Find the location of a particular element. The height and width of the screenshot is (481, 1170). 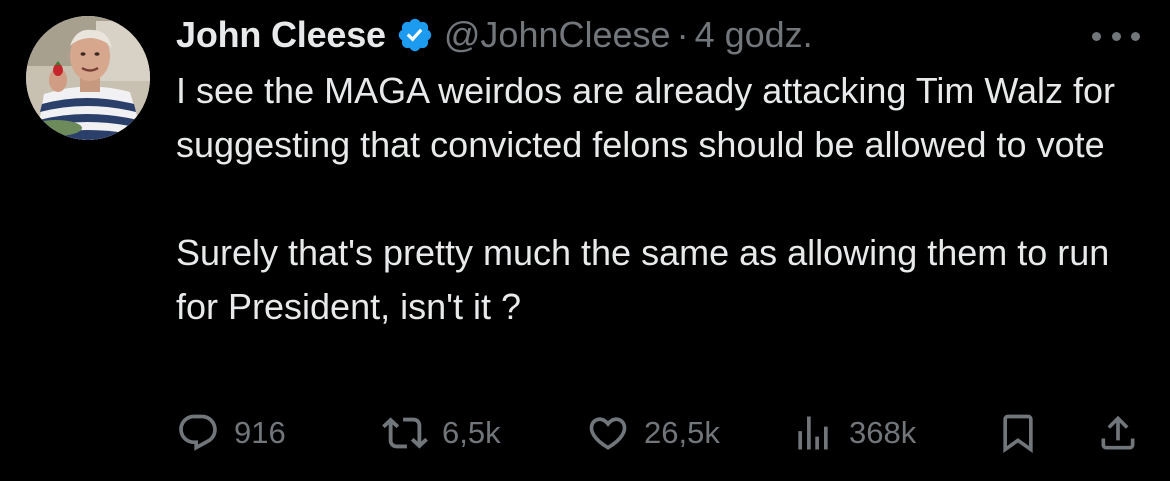

views-count: 368k is located at coordinates (883, 432).